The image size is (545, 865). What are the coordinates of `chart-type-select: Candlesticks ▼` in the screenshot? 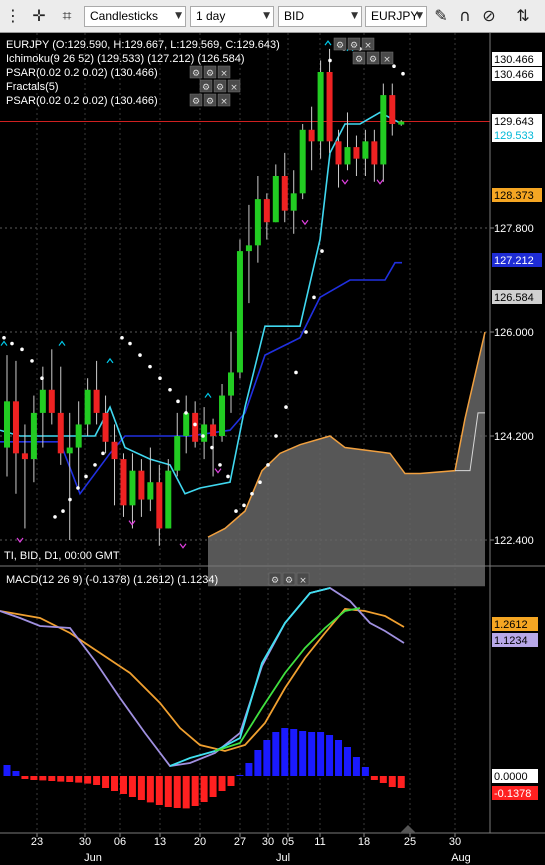 It's located at (135, 16).